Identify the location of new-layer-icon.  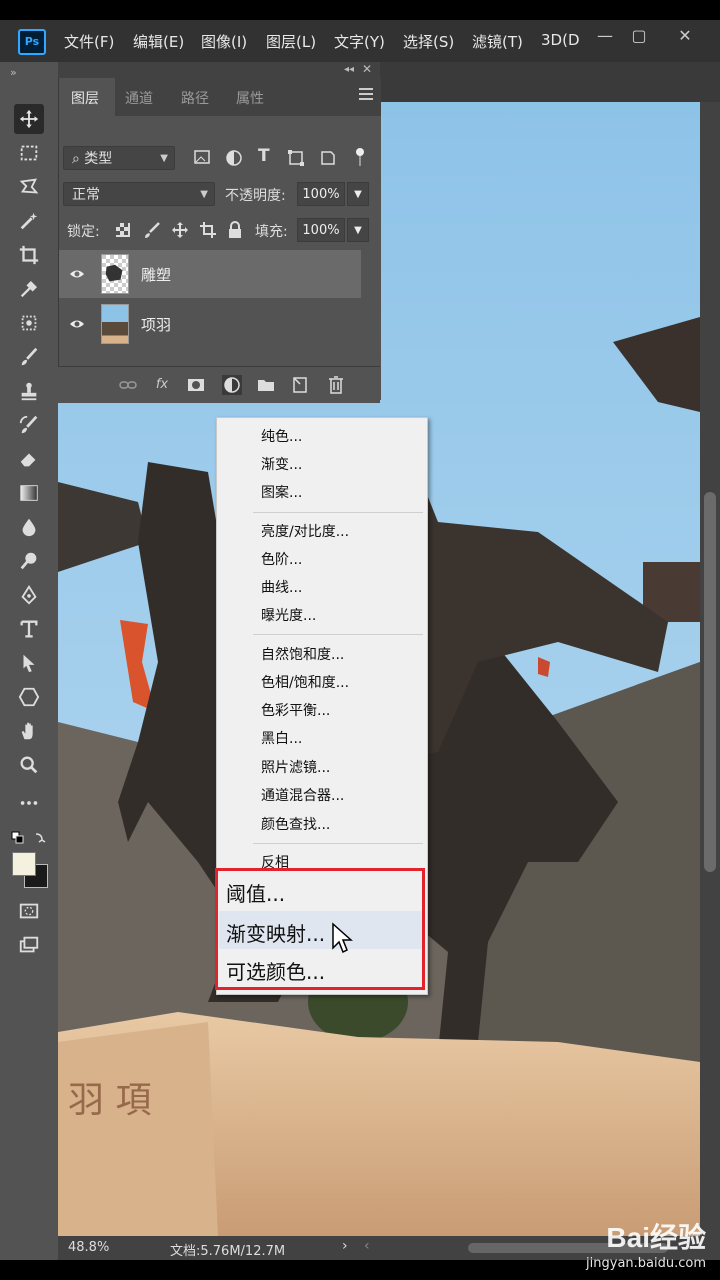
(300, 385).